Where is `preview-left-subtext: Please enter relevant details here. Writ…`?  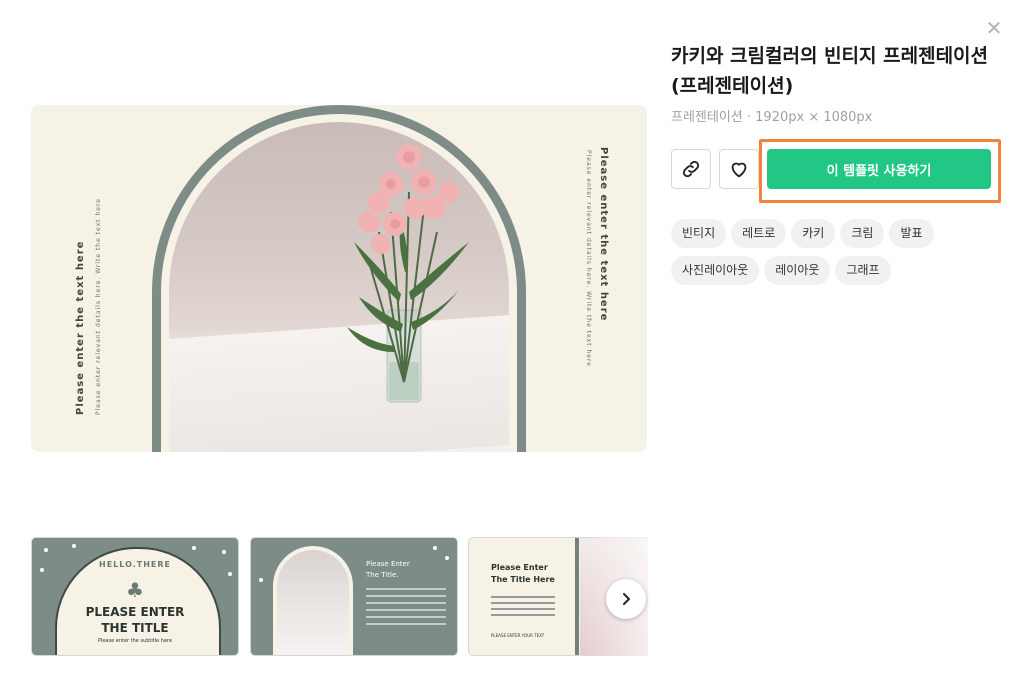
preview-left-subtext: Please enter relevant details here. Writ… is located at coordinates (98, 306).